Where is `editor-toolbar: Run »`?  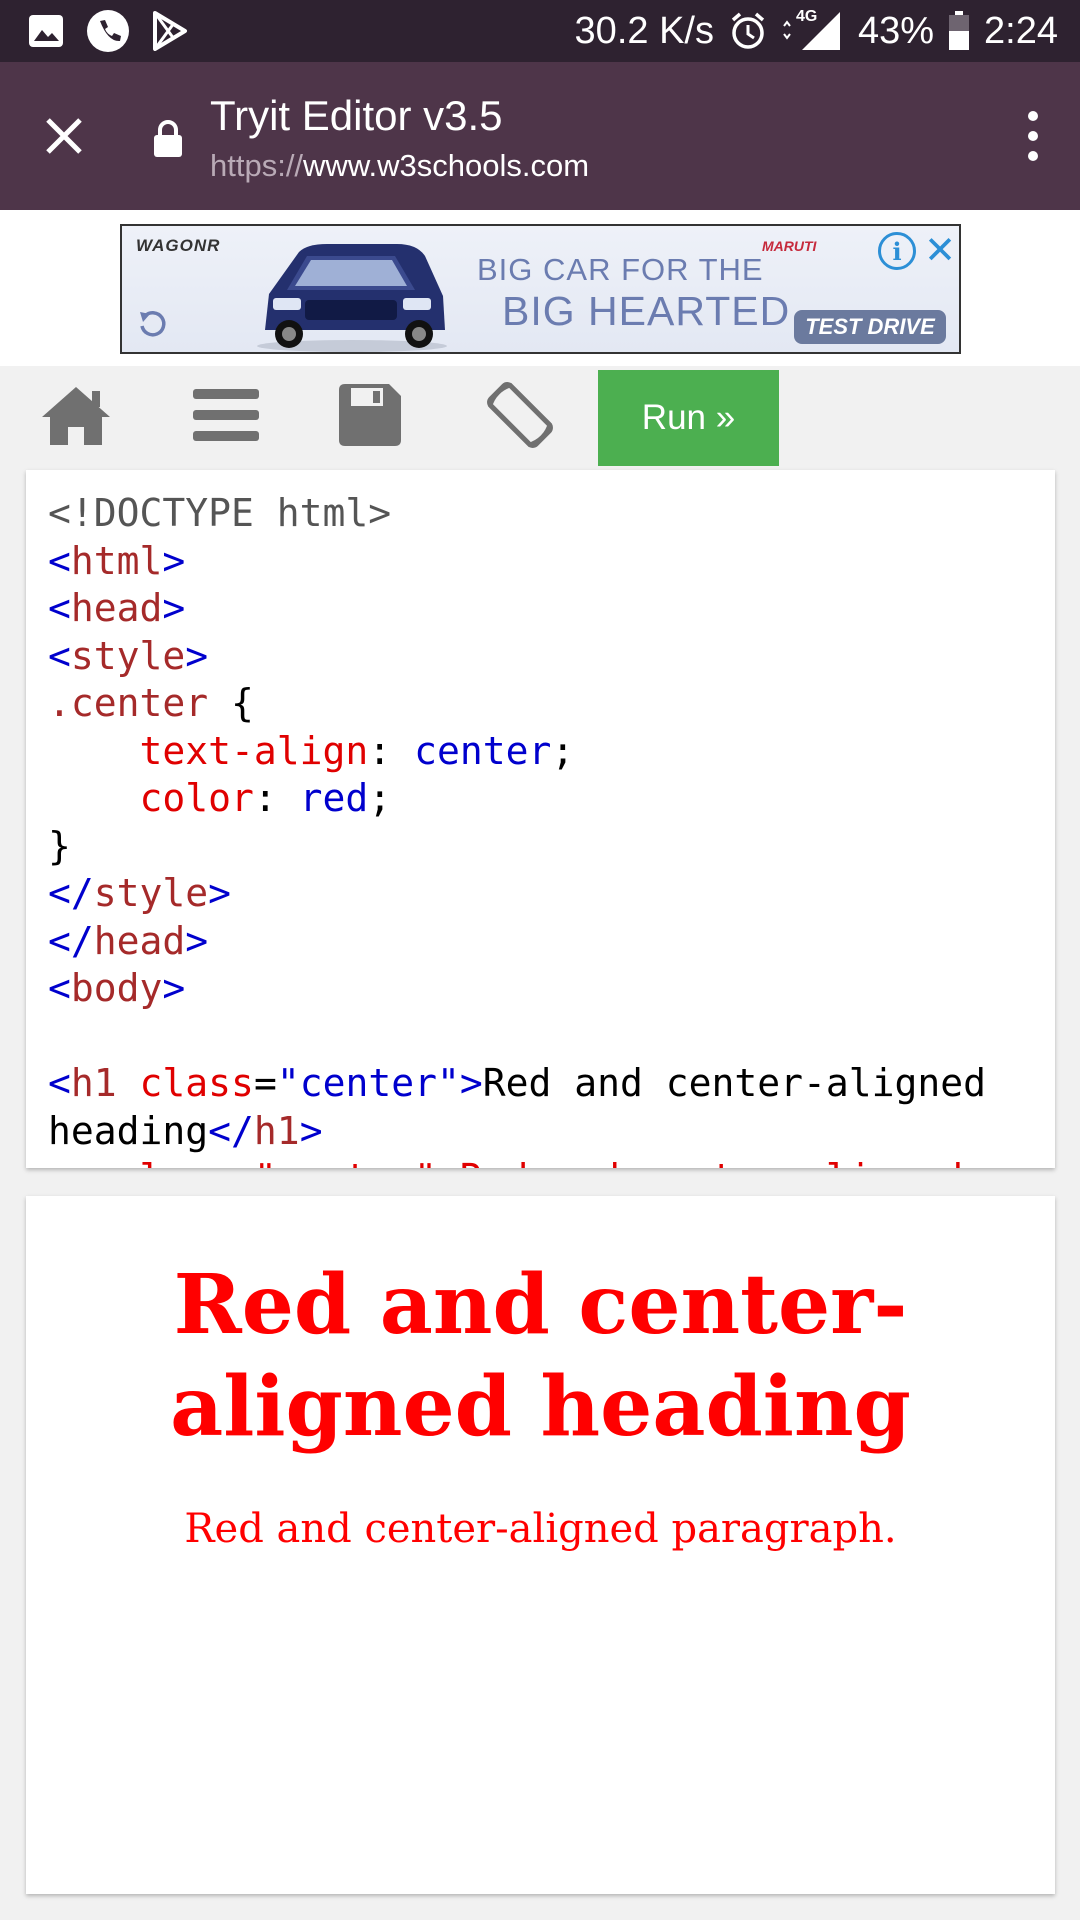
editor-toolbar: Run » is located at coordinates (540, 418).